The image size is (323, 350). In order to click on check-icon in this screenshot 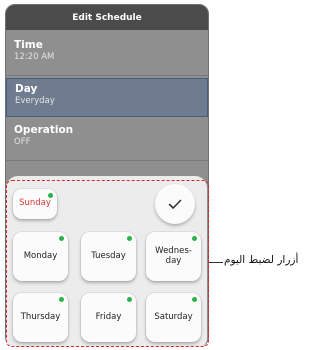, I will do `click(175, 204)`.